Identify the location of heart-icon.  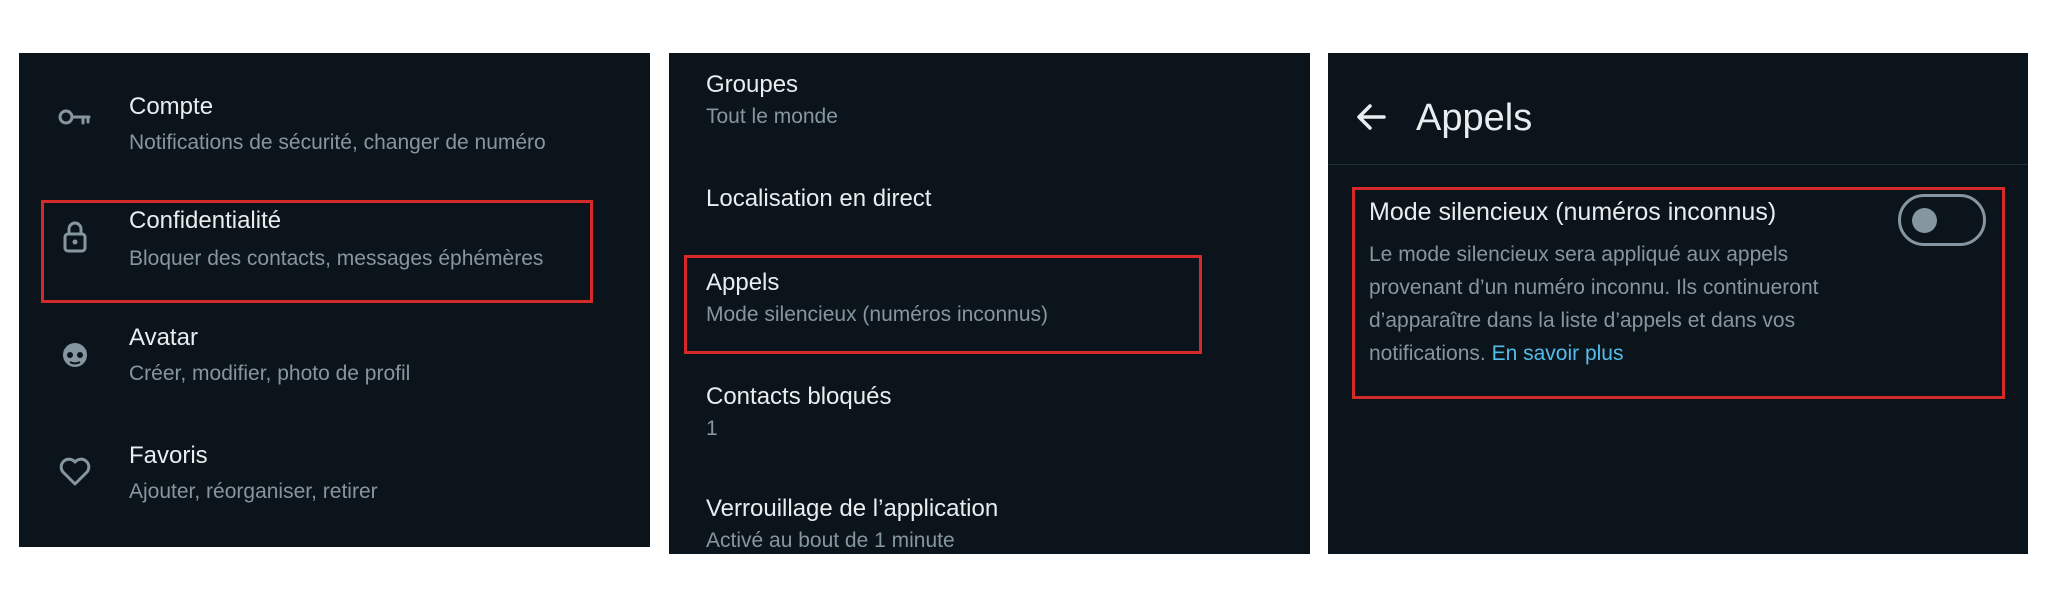
(75, 471).